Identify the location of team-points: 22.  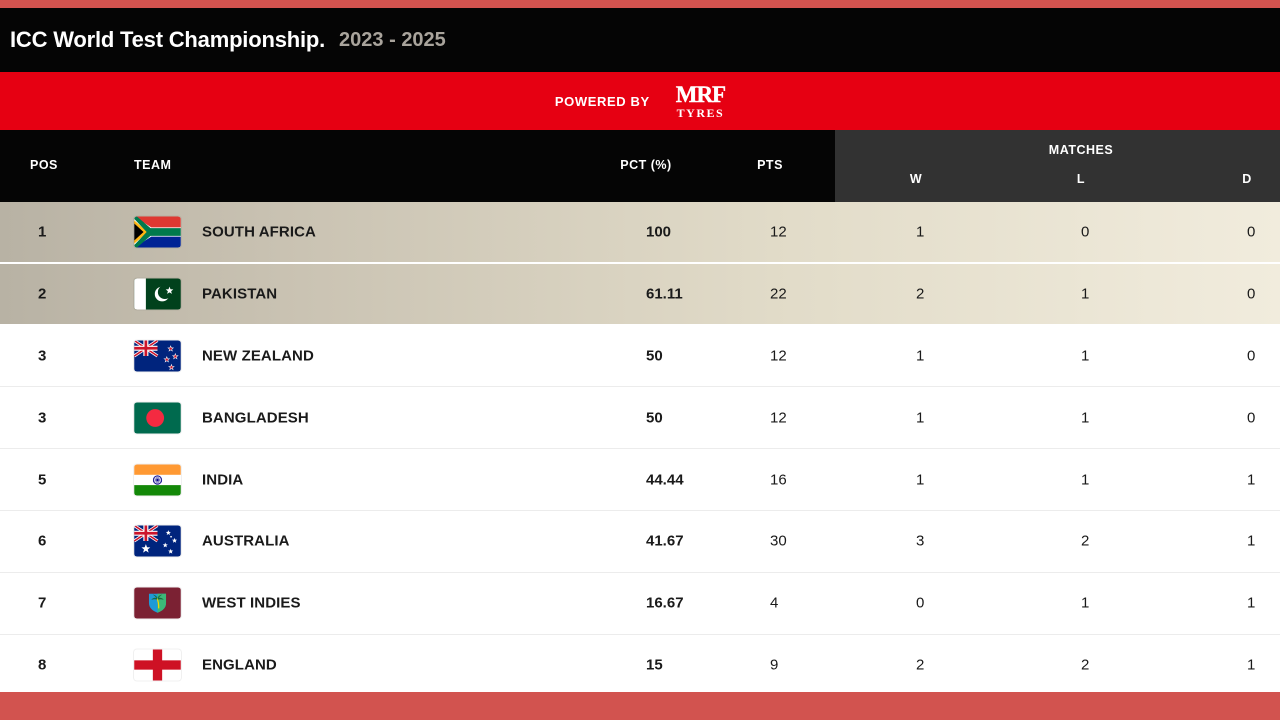
(778, 294).